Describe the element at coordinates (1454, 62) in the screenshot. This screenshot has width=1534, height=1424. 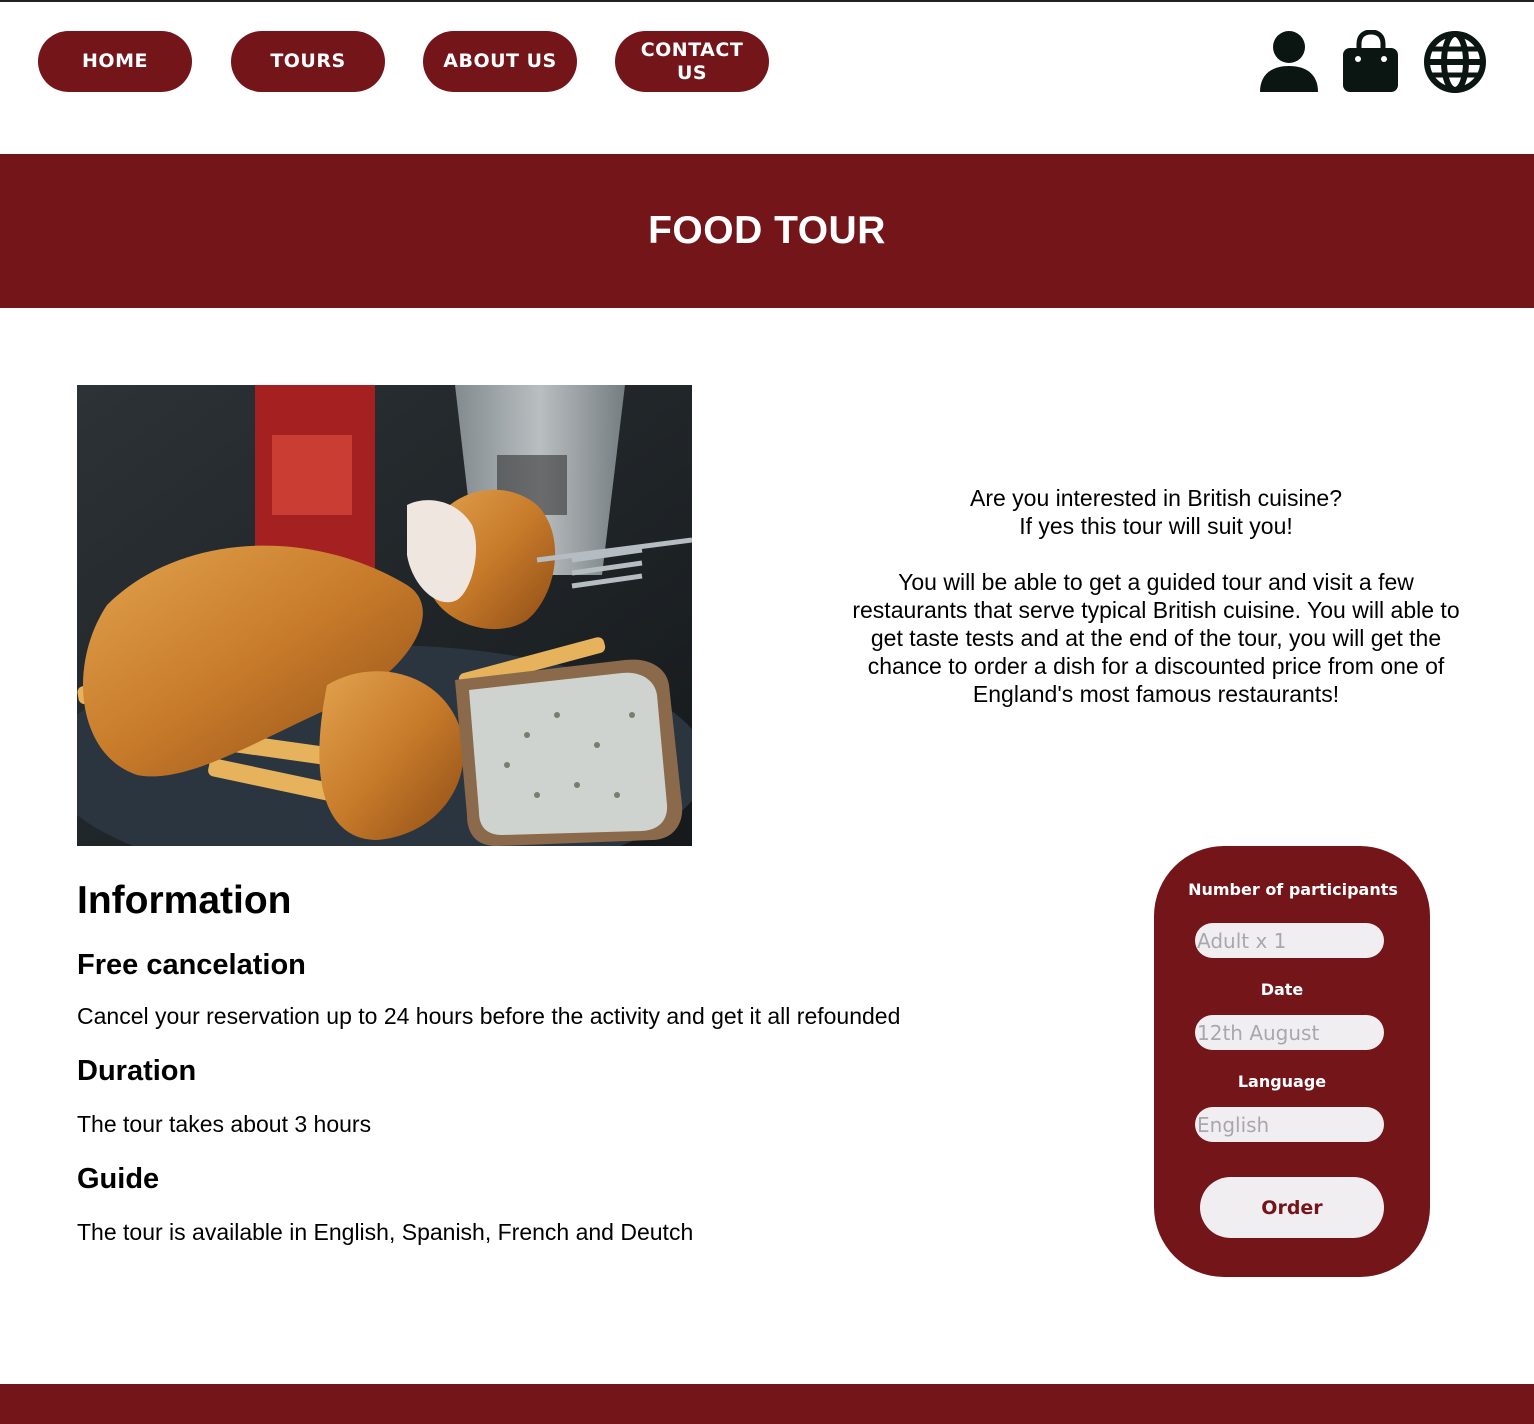
I see `globe-icon` at that location.